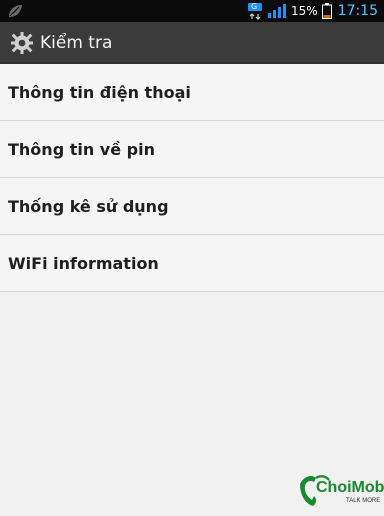 The height and width of the screenshot is (516, 384). Describe the element at coordinates (88, 206) in the screenshot. I see `list-item-label: Thống kê sử dụng` at that location.